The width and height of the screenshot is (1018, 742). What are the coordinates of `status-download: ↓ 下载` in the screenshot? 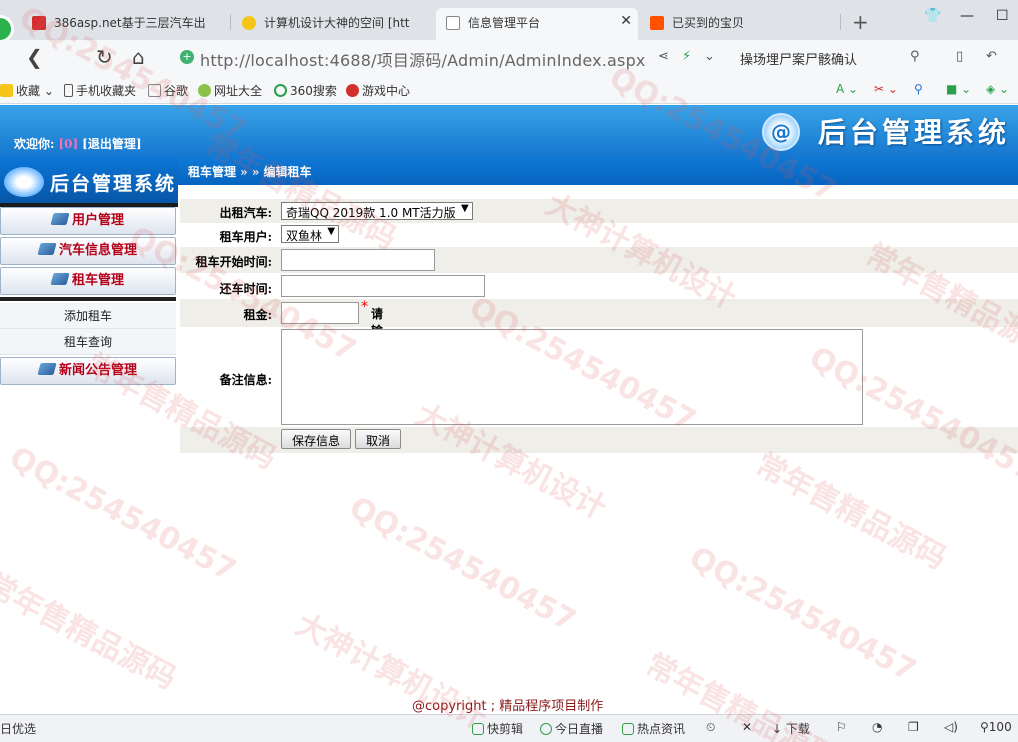 It's located at (791, 728).